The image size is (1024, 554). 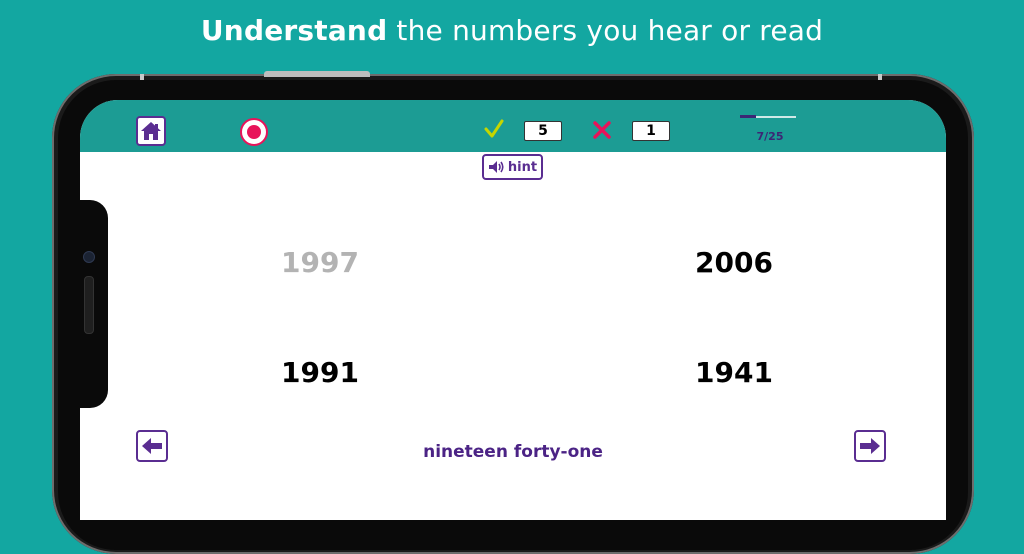 What do you see at coordinates (142, 77) in the screenshot?
I see `phone-nub-left` at bounding box center [142, 77].